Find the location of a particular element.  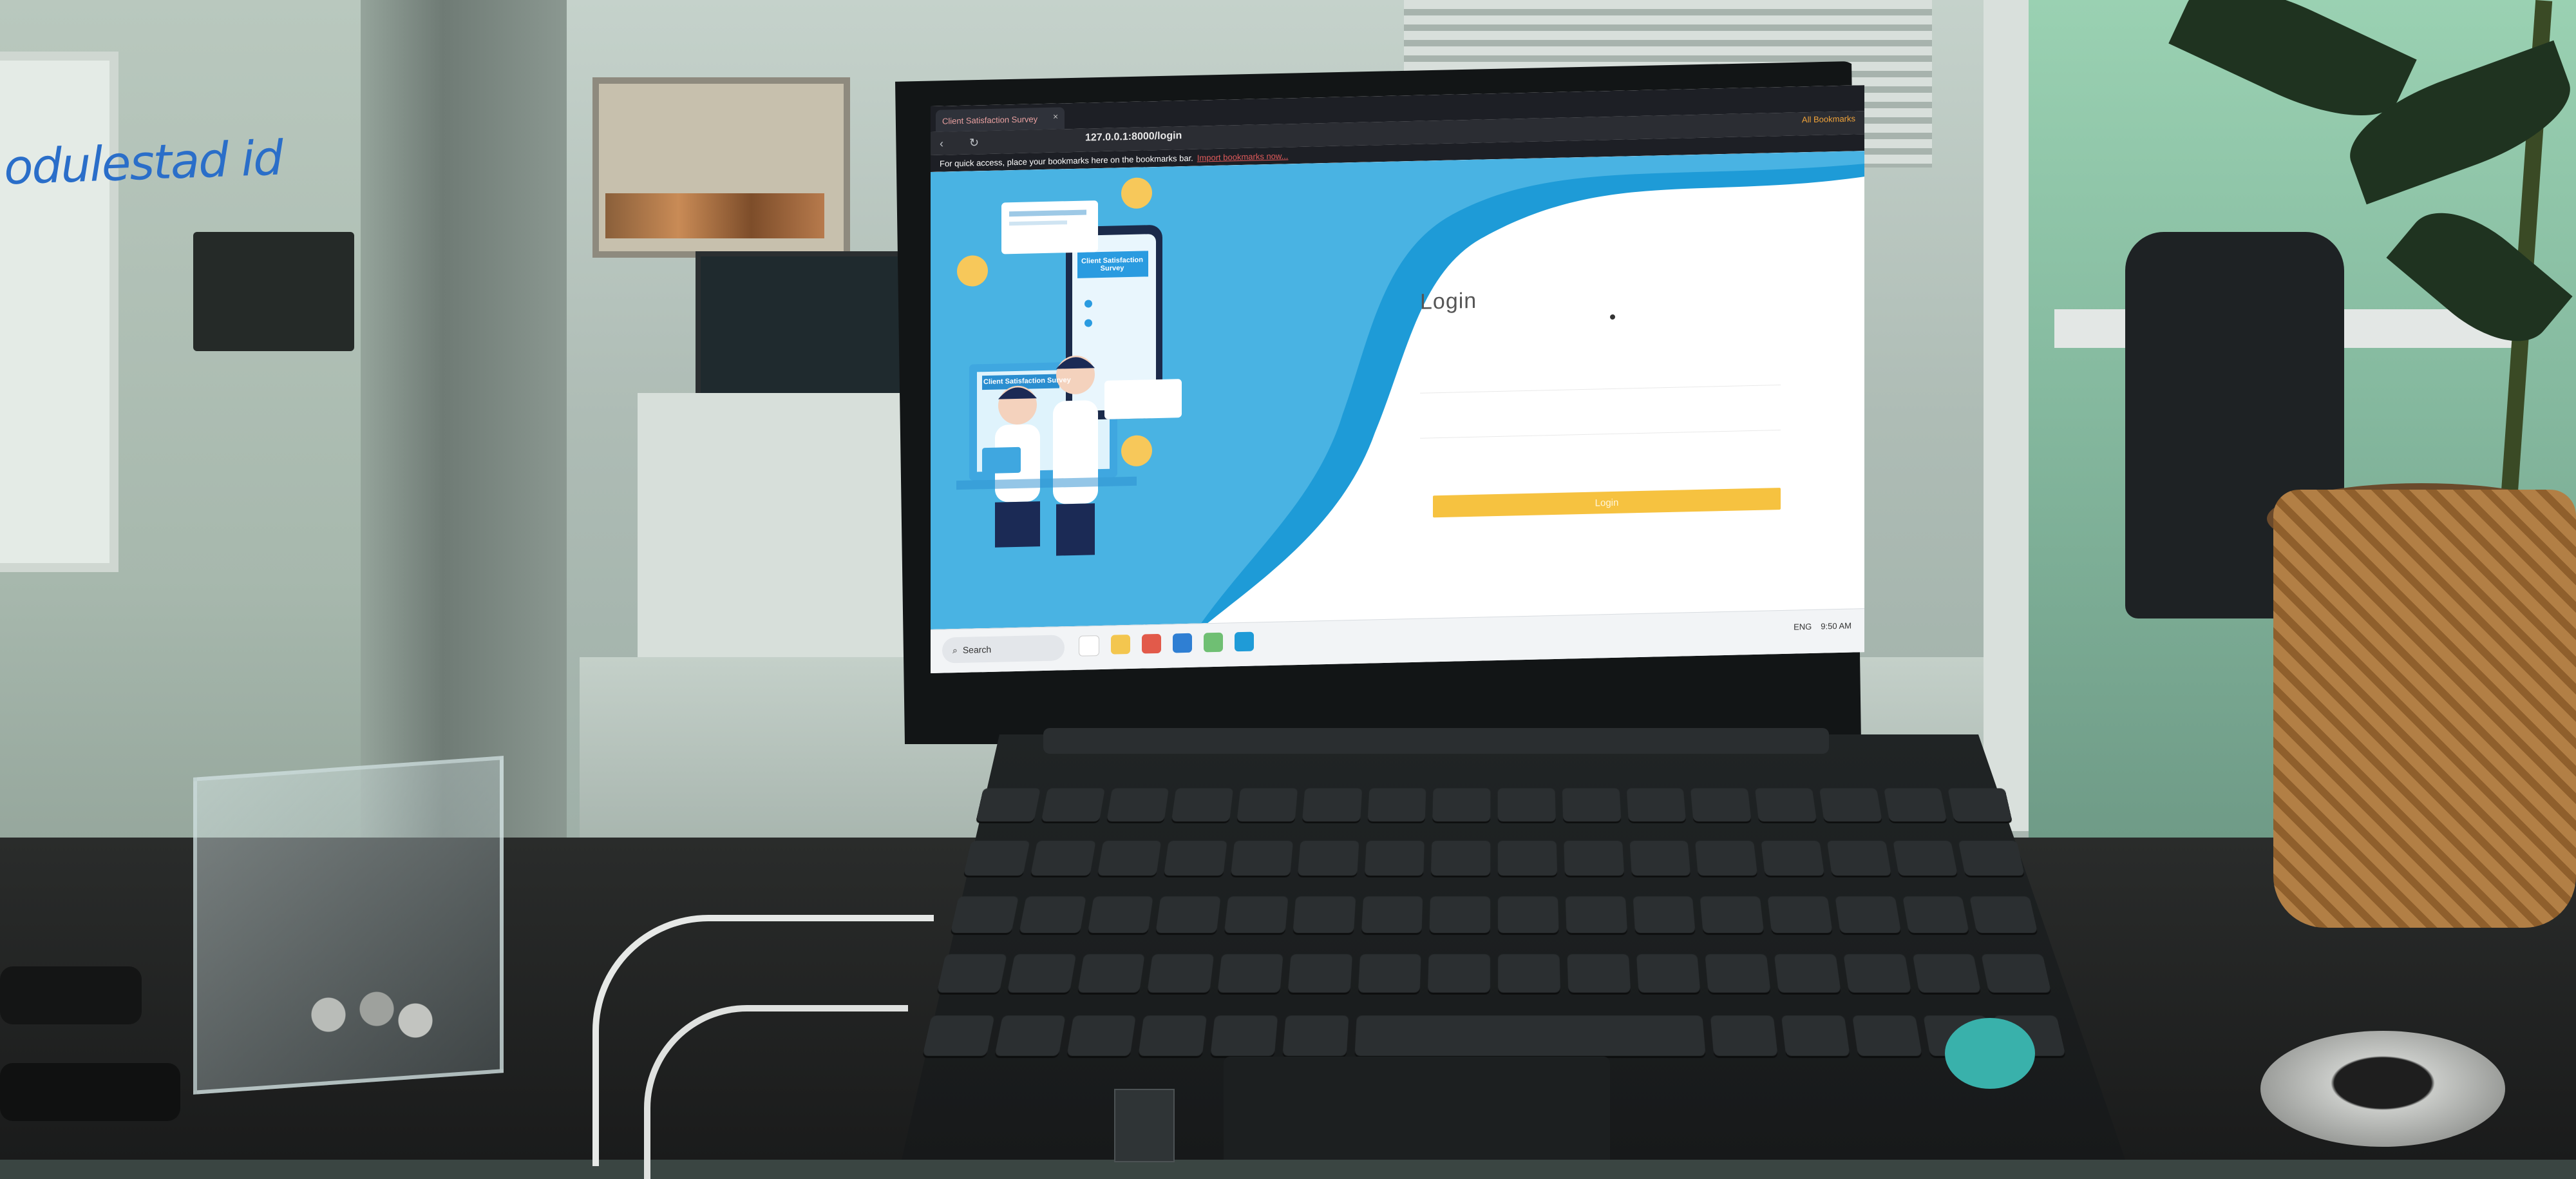

coins is located at coordinates (367, 1015).